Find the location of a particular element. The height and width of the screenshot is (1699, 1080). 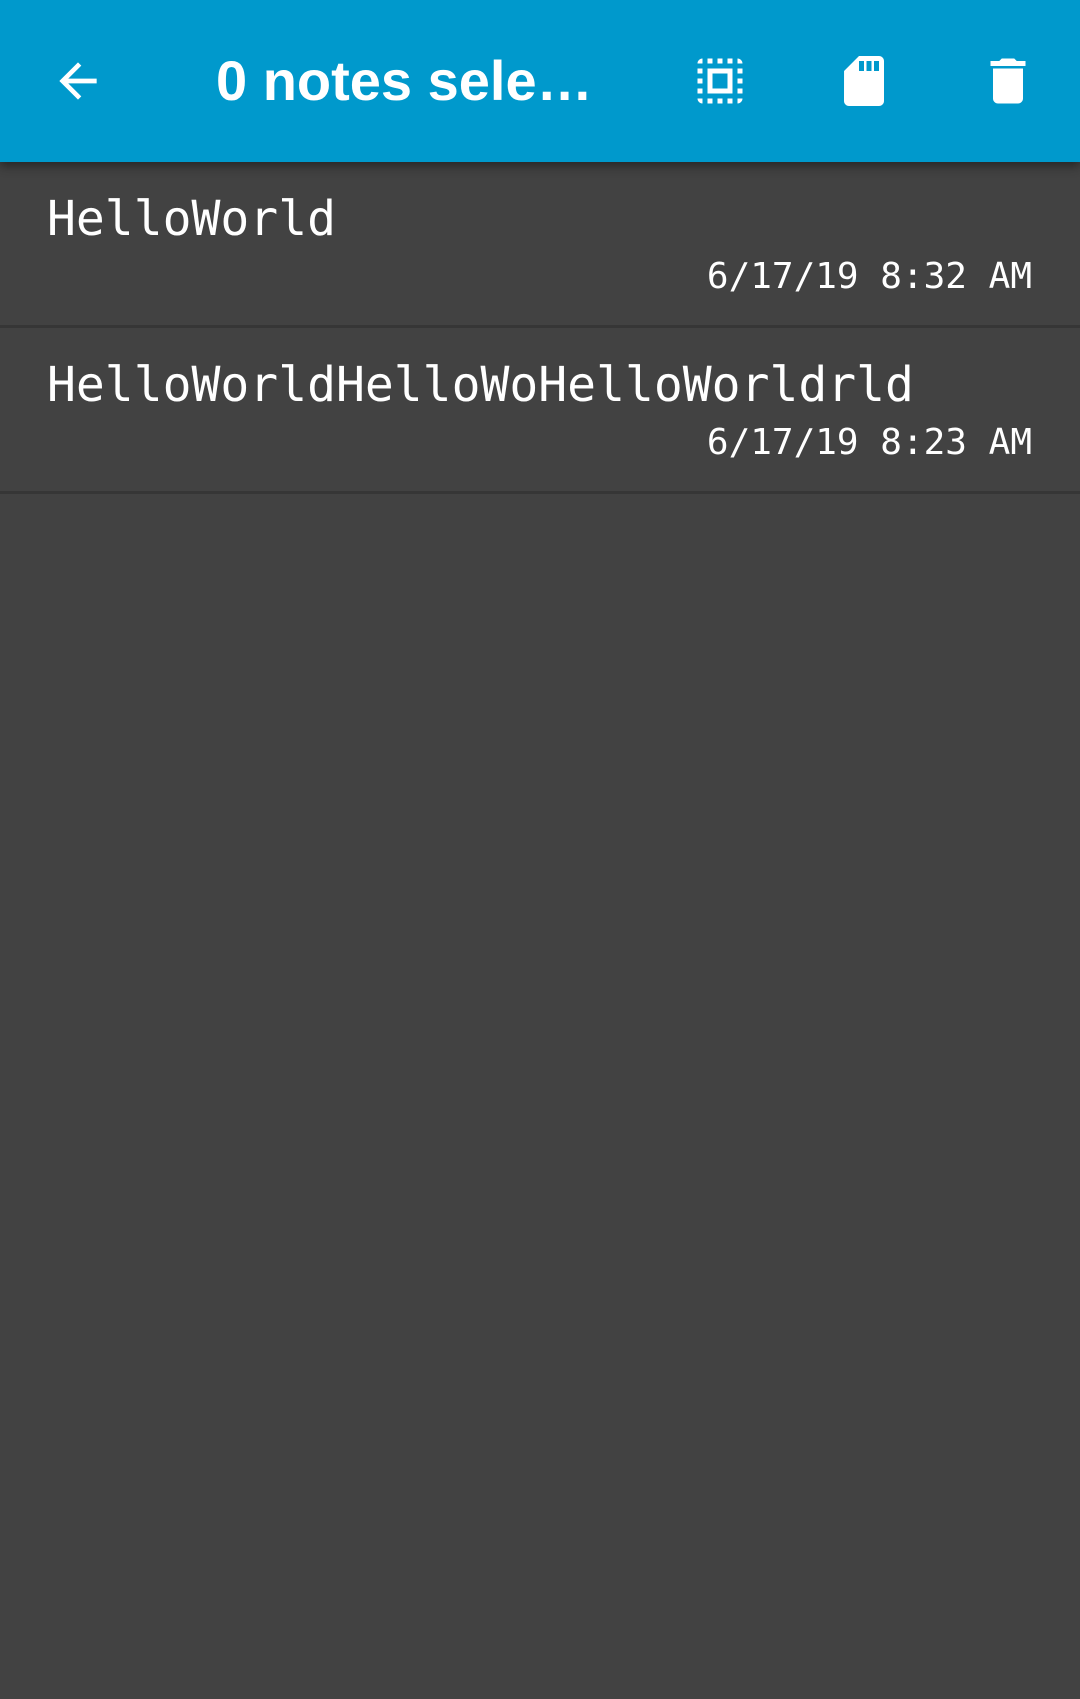

note-list-item: HelloWorld 6/17/19 8:32 AM is located at coordinates (540, 245).